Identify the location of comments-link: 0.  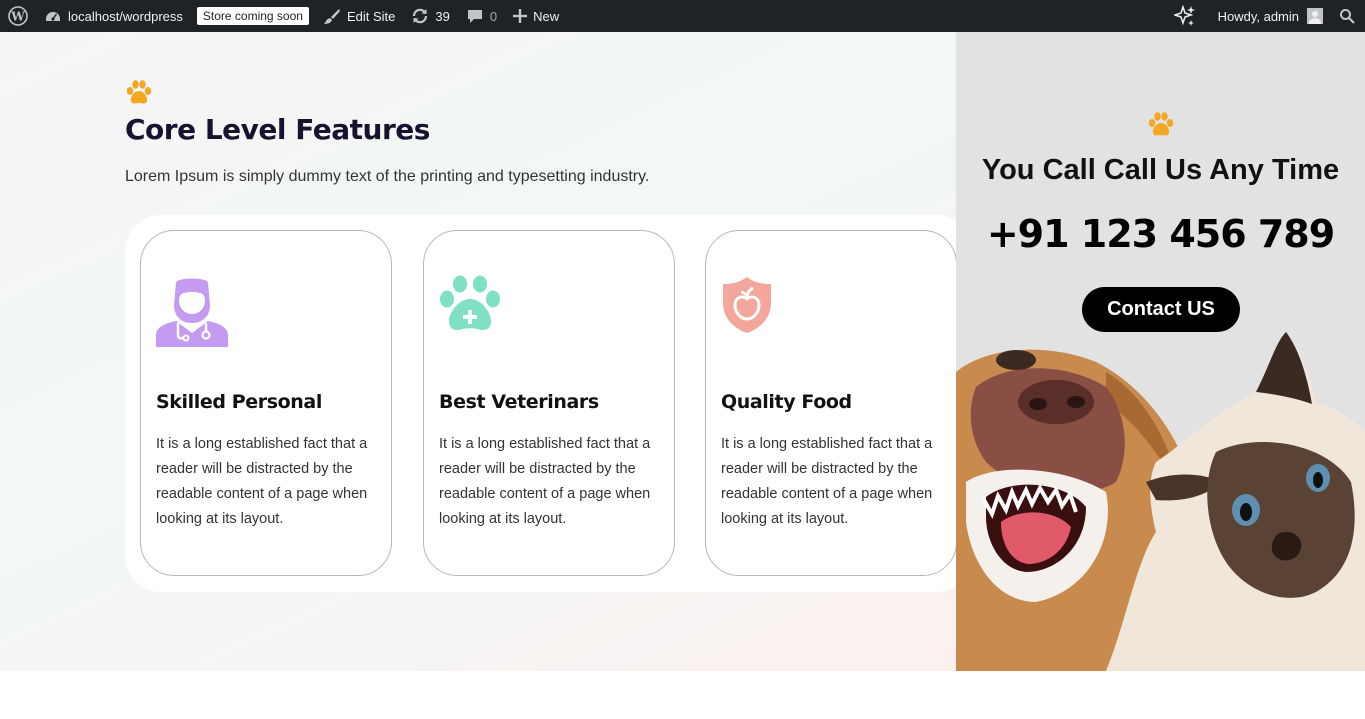
(481, 16).